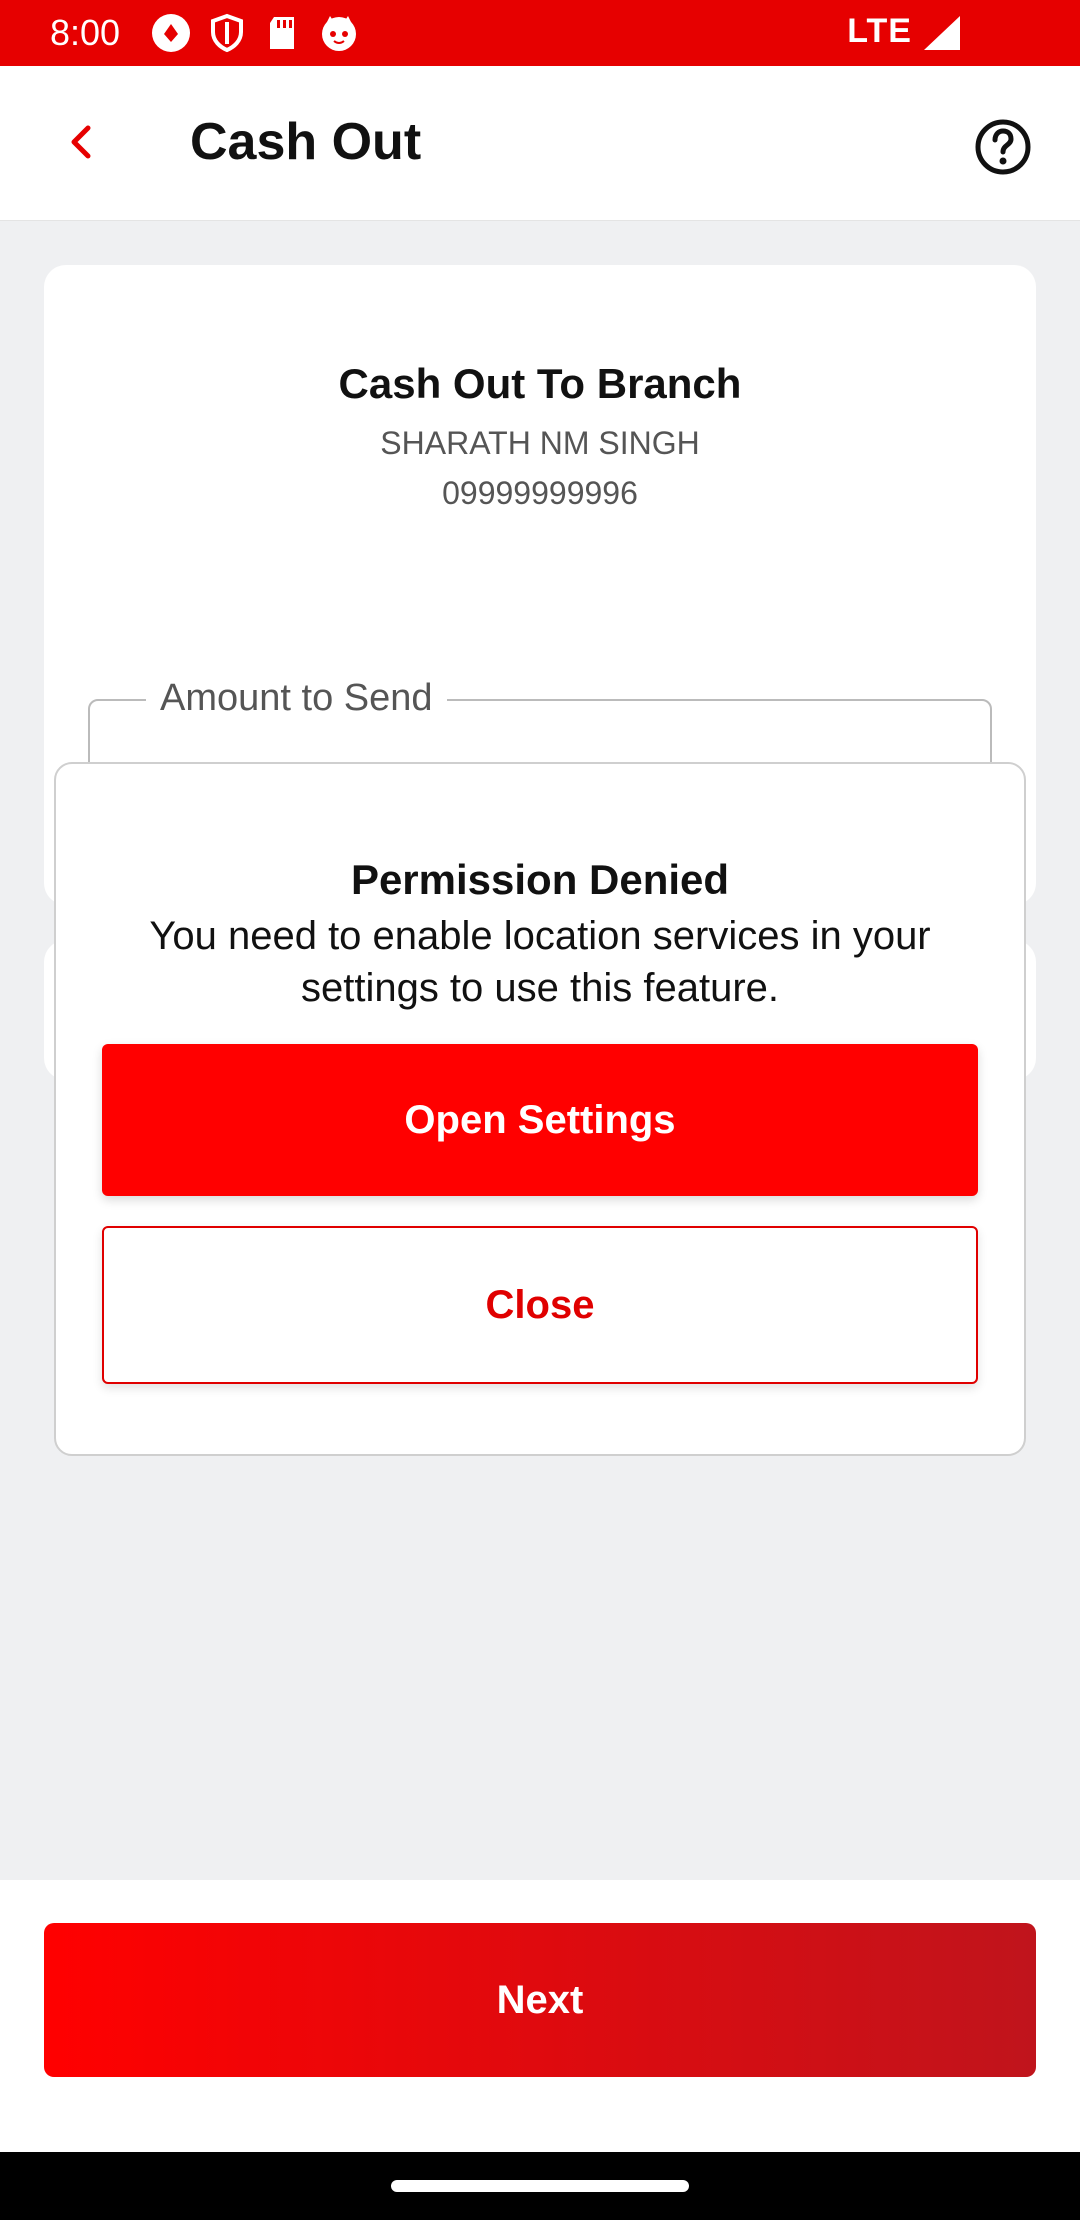  I want to click on card-title: Cash Out To Branch, so click(540, 383).